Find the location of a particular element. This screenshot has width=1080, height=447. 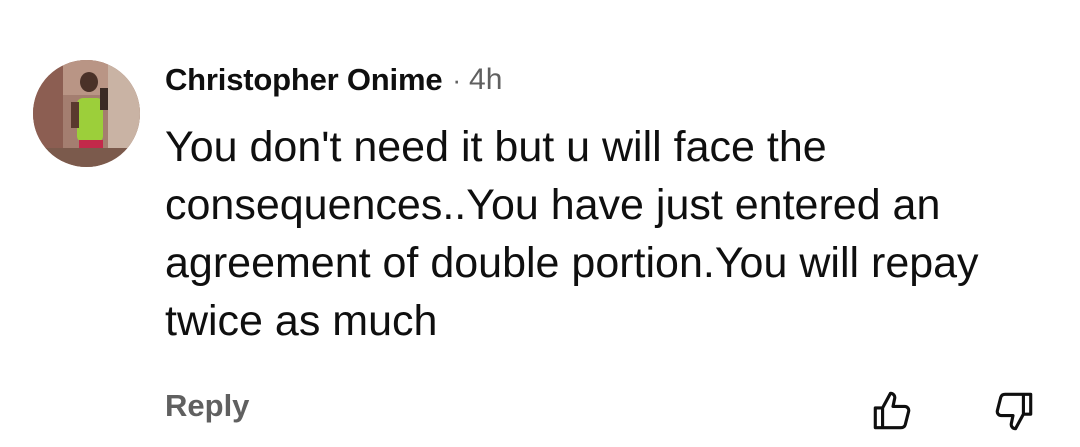

author-avatar is located at coordinates (86, 113).